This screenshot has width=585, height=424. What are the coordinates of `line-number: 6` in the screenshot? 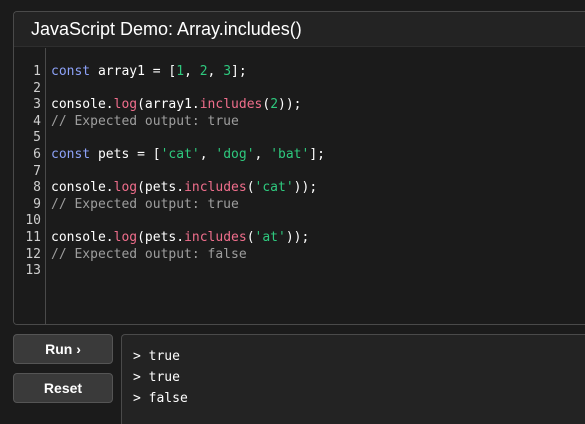 It's located at (37, 154).